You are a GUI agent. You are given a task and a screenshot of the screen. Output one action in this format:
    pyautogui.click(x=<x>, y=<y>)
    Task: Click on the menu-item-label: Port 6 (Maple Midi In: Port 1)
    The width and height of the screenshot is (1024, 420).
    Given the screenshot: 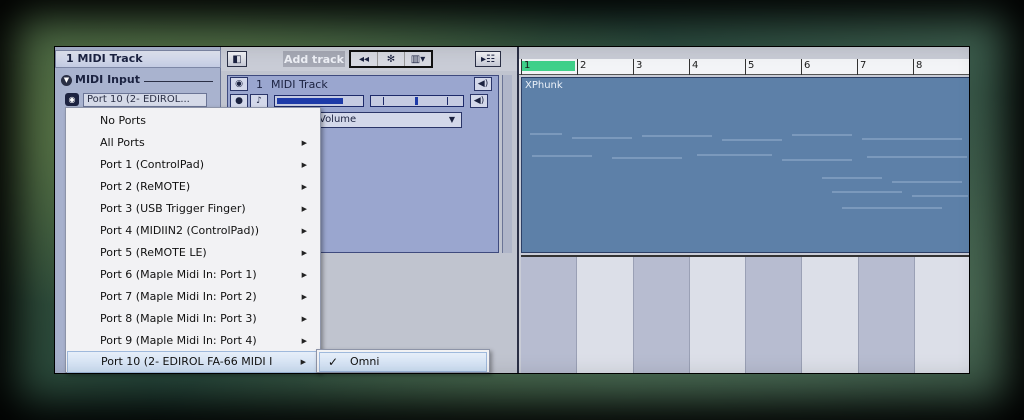 What is the action you would take?
    pyautogui.click(x=178, y=274)
    